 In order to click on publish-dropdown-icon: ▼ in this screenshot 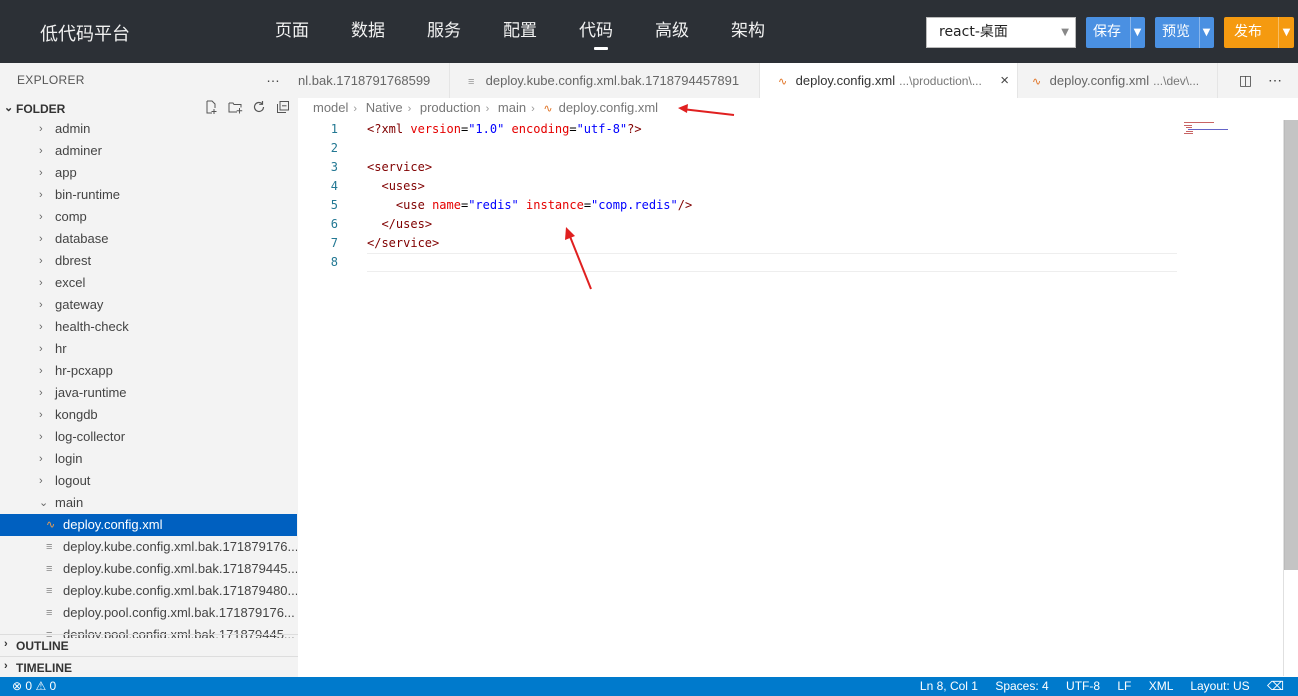, I will do `click(1286, 32)`.